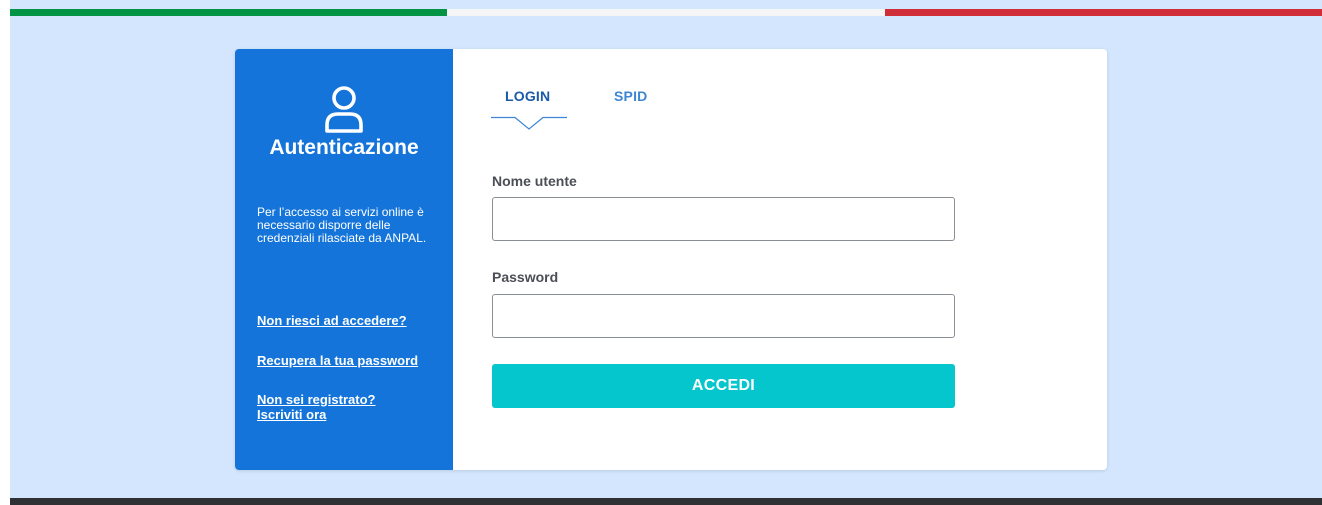 The height and width of the screenshot is (505, 1322). Describe the element at coordinates (337, 360) in the screenshot. I see `recover-password-link: Recupera la tua password` at that location.